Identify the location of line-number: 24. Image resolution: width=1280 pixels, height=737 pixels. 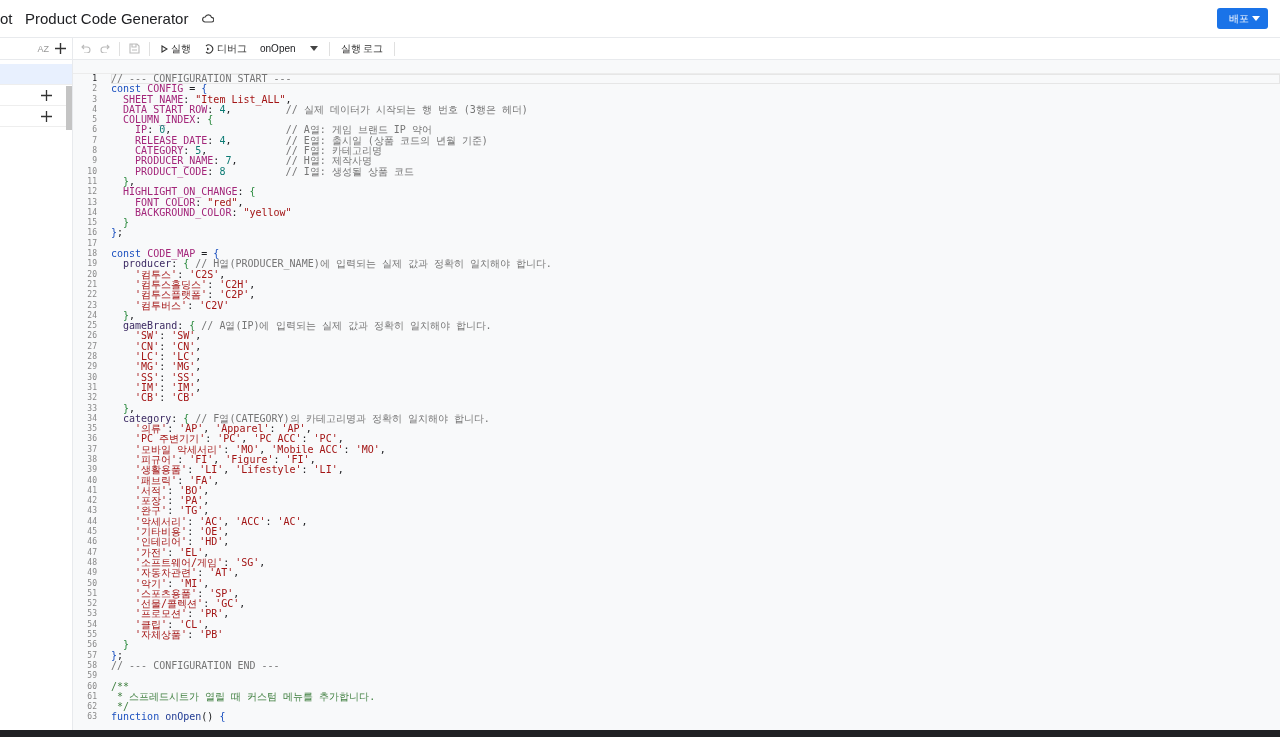
(92, 315).